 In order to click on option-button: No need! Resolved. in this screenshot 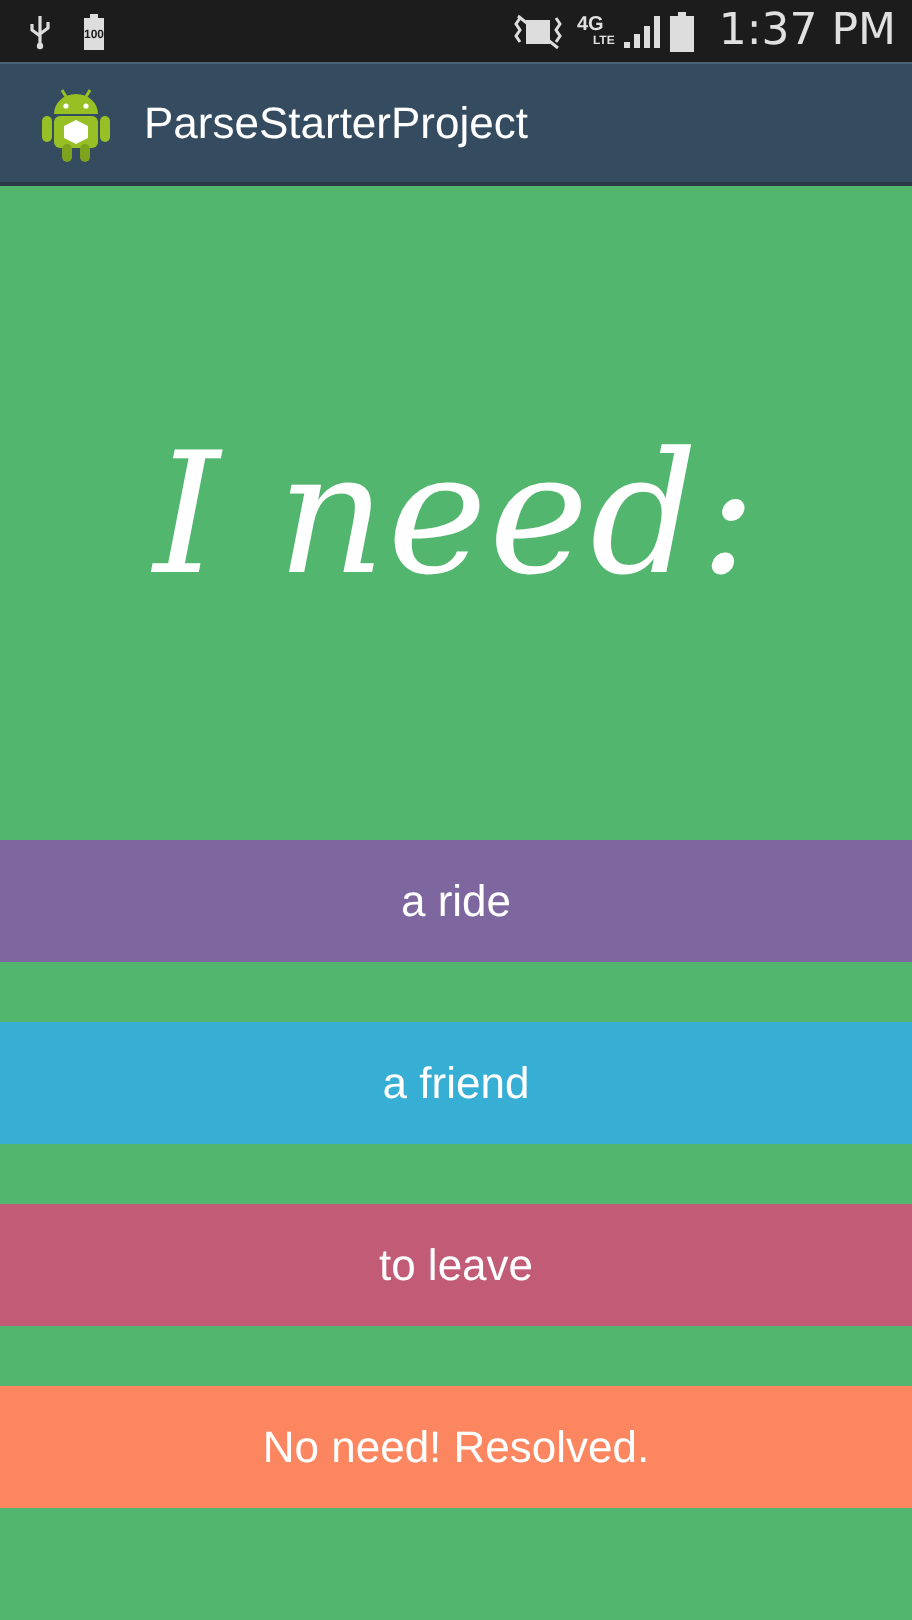, I will do `click(456, 1447)`.